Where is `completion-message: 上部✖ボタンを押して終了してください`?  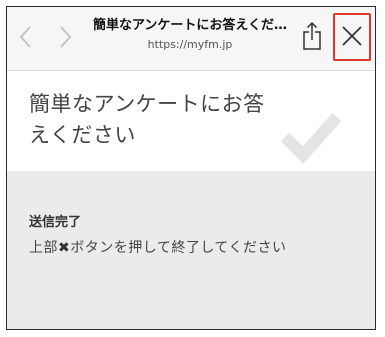
completion-message: 上部✖ボタンを押して終了してください is located at coordinates (157, 247).